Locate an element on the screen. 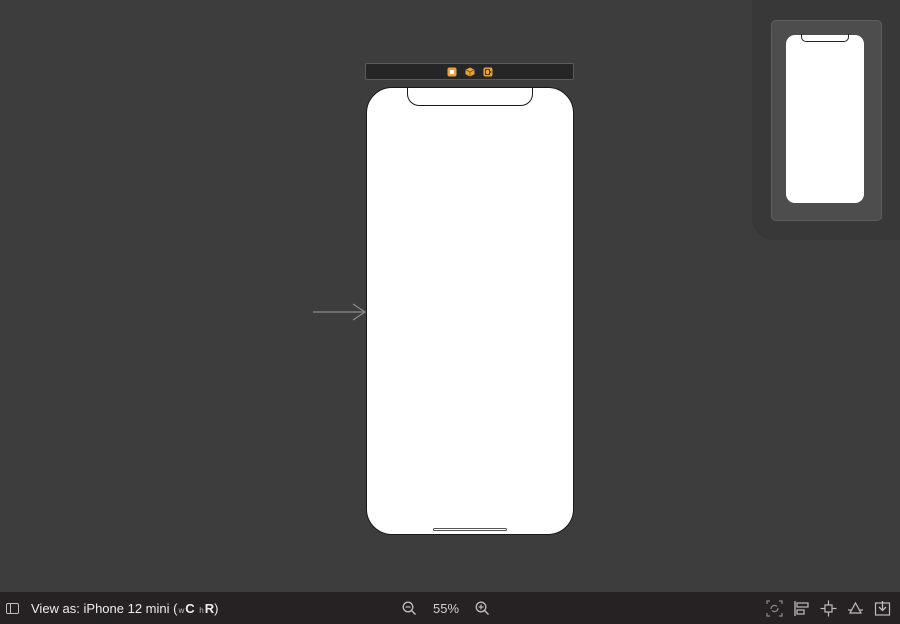 The image size is (900, 624). update-frames-icon is located at coordinates (774, 608).